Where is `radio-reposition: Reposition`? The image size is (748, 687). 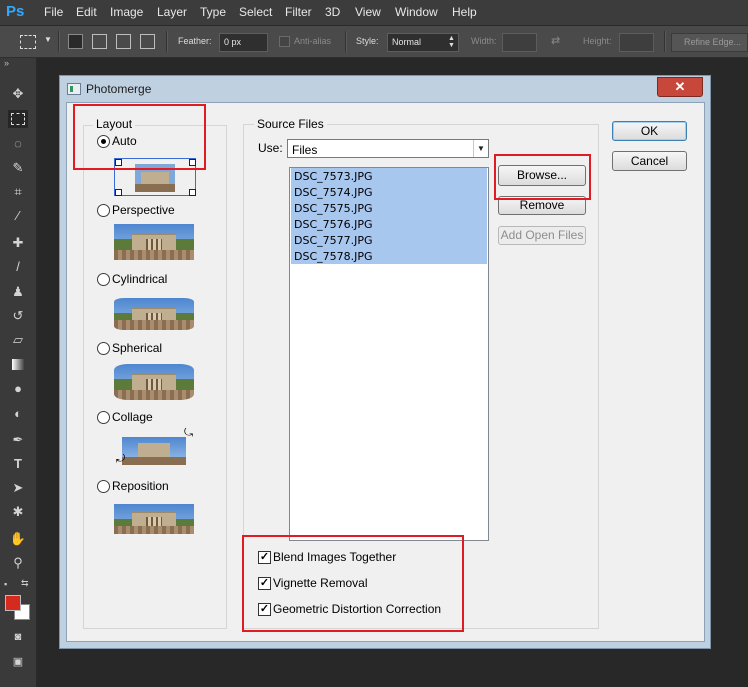 radio-reposition: Reposition is located at coordinates (147, 486).